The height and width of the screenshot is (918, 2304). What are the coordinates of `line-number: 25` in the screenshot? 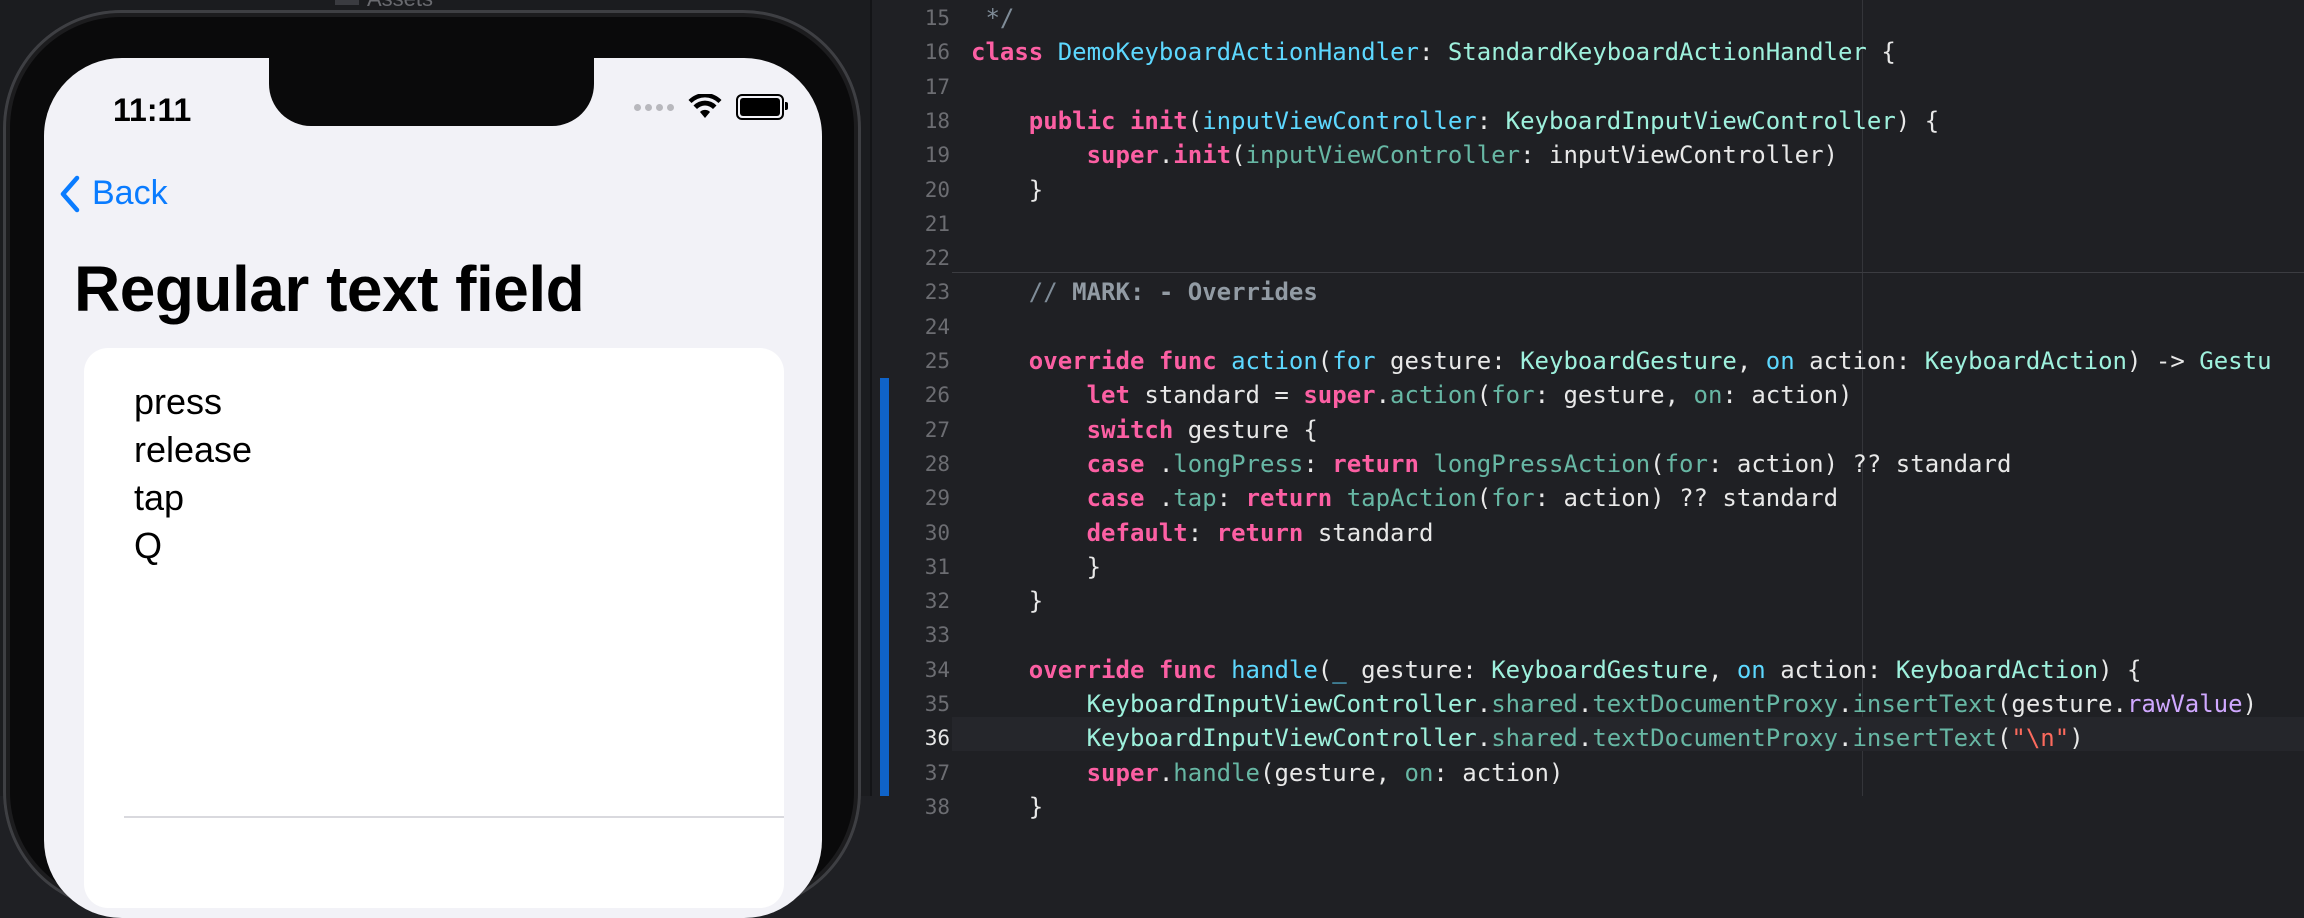 It's located at (910, 361).